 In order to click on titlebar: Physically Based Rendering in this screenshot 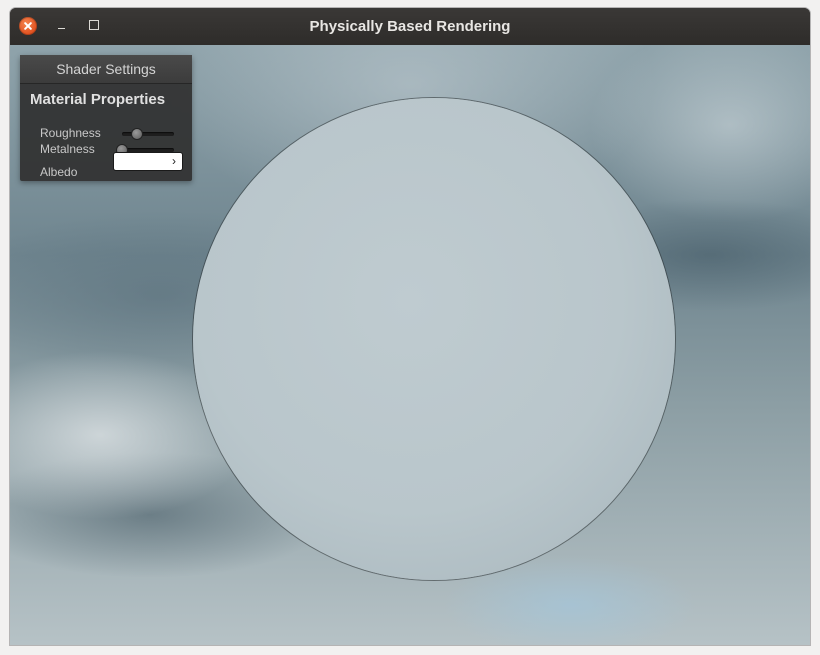, I will do `click(410, 26)`.